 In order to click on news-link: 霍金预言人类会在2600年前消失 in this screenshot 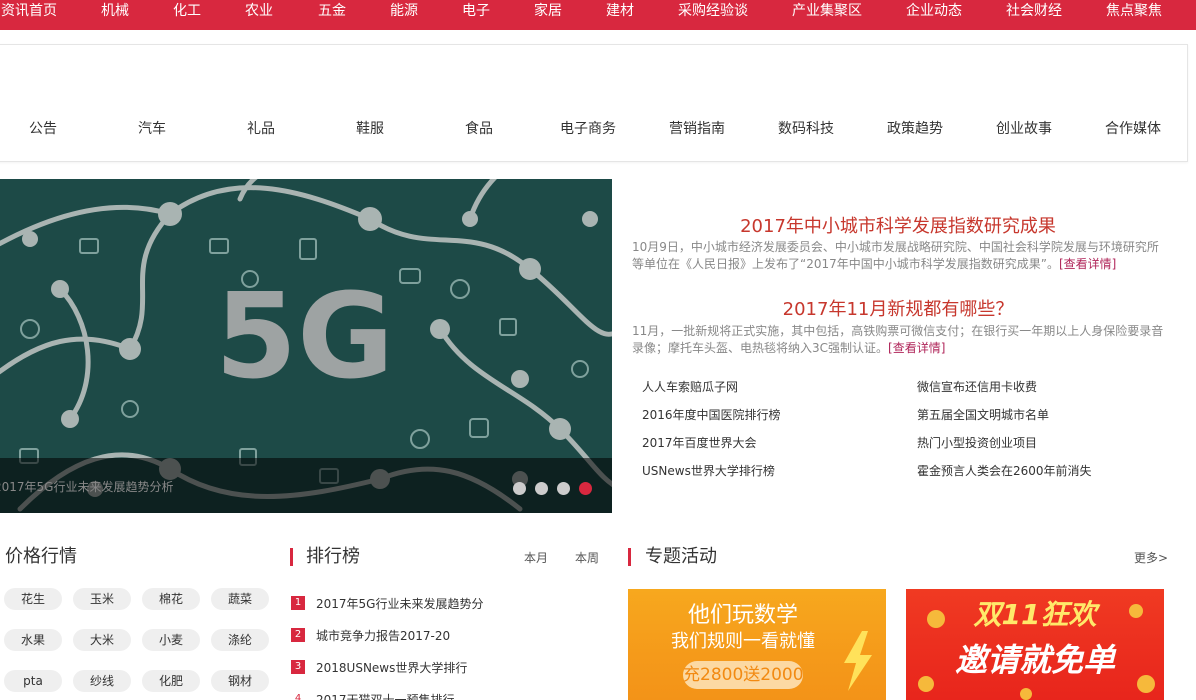, I will do `click(1004, 470)`.